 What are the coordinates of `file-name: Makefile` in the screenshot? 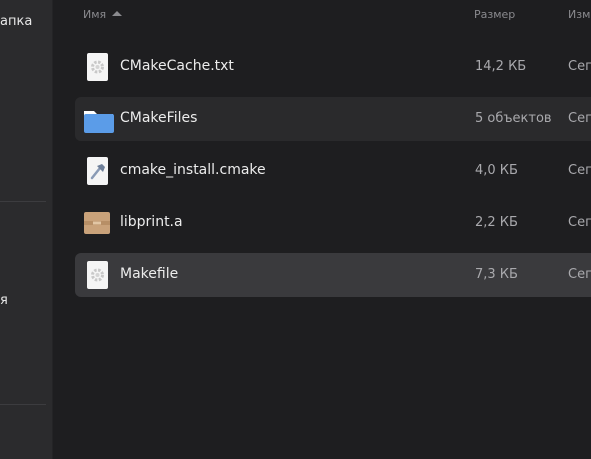 It's located at (149, 274).